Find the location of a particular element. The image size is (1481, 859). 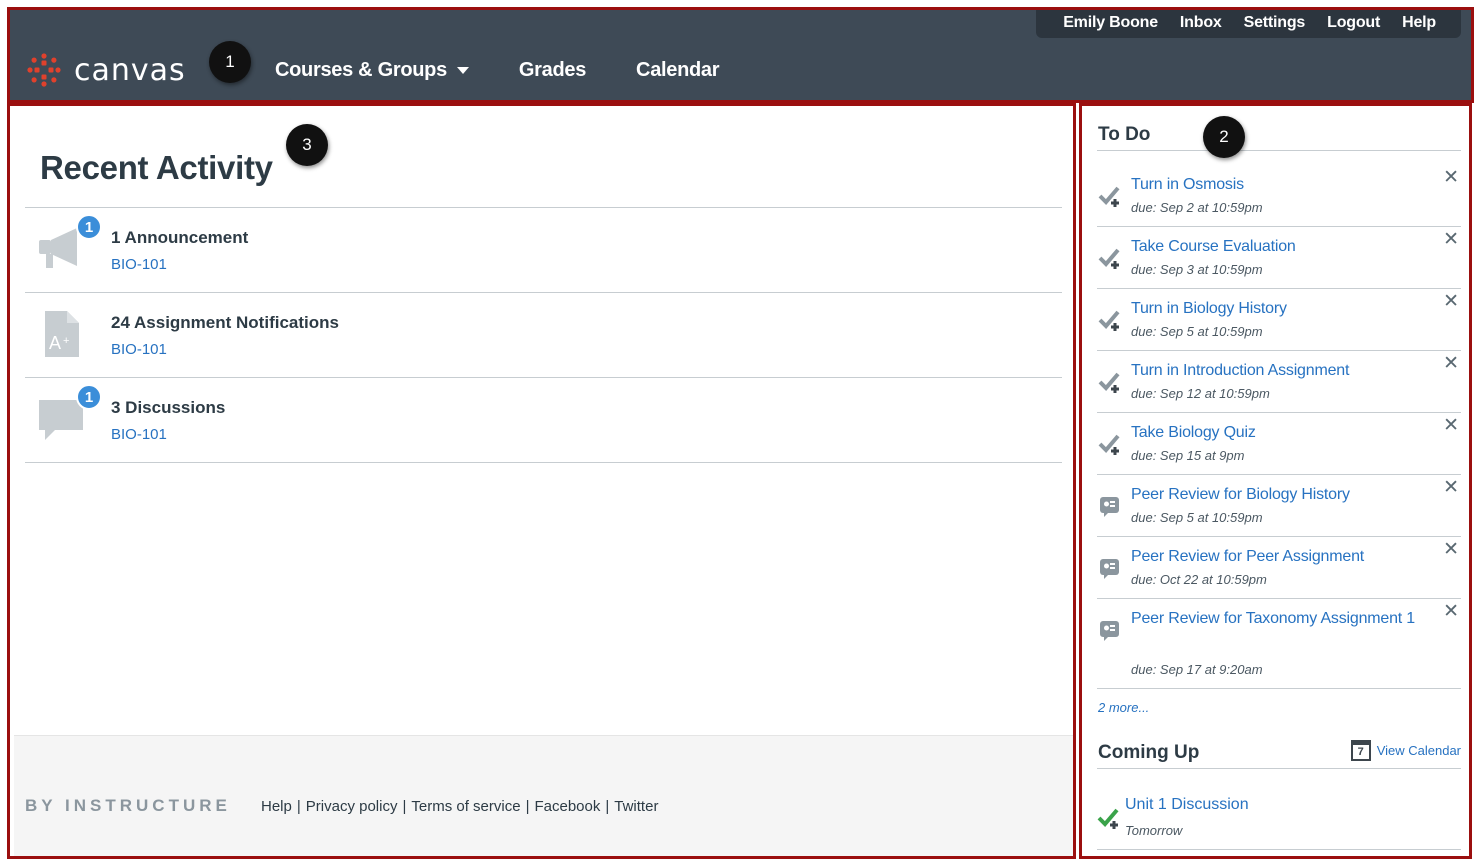

activity-row-announcements: 1 1 Announcement BIO-101 is located at coordinates (543, 250).